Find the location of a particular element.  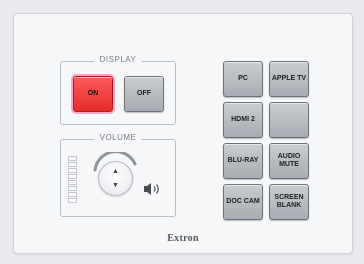

source-button-label: BLU-RAY is located at coordinates (243, 160).